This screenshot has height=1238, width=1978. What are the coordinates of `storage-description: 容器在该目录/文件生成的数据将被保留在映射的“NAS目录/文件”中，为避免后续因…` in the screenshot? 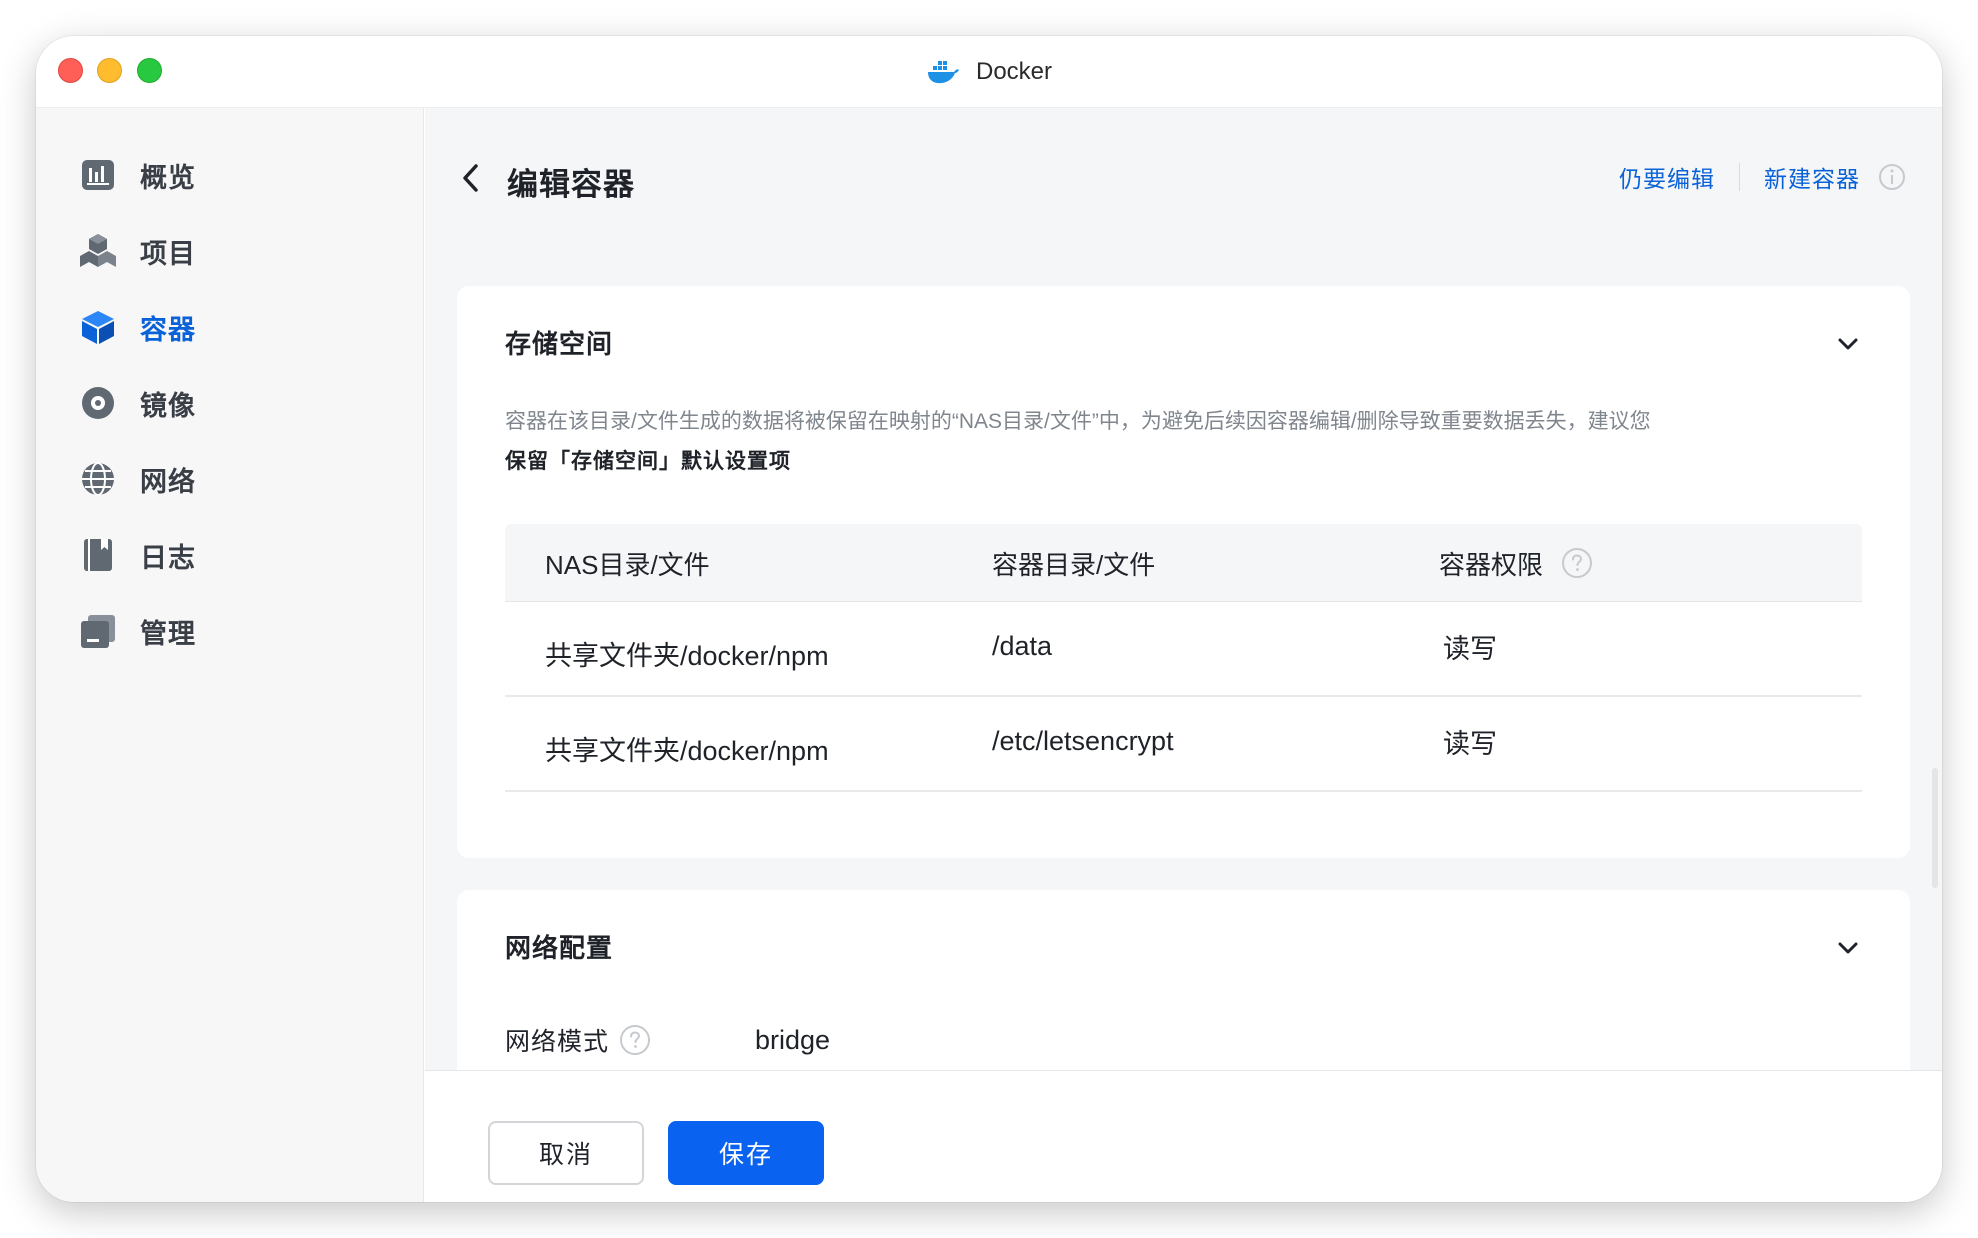 It's located at (1078, 421).